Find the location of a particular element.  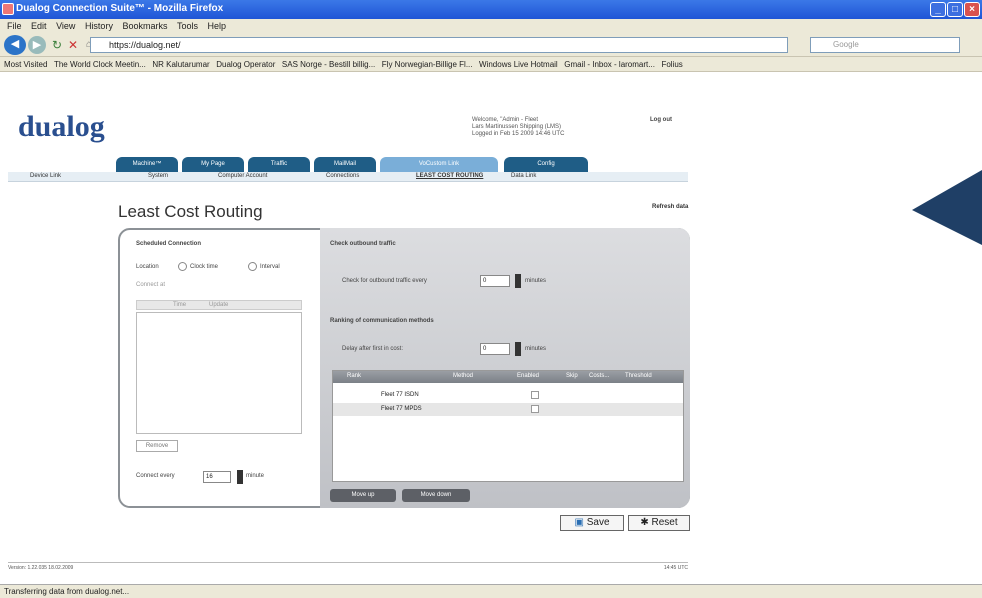

delay-stepper is located at coordinates (518, 349).